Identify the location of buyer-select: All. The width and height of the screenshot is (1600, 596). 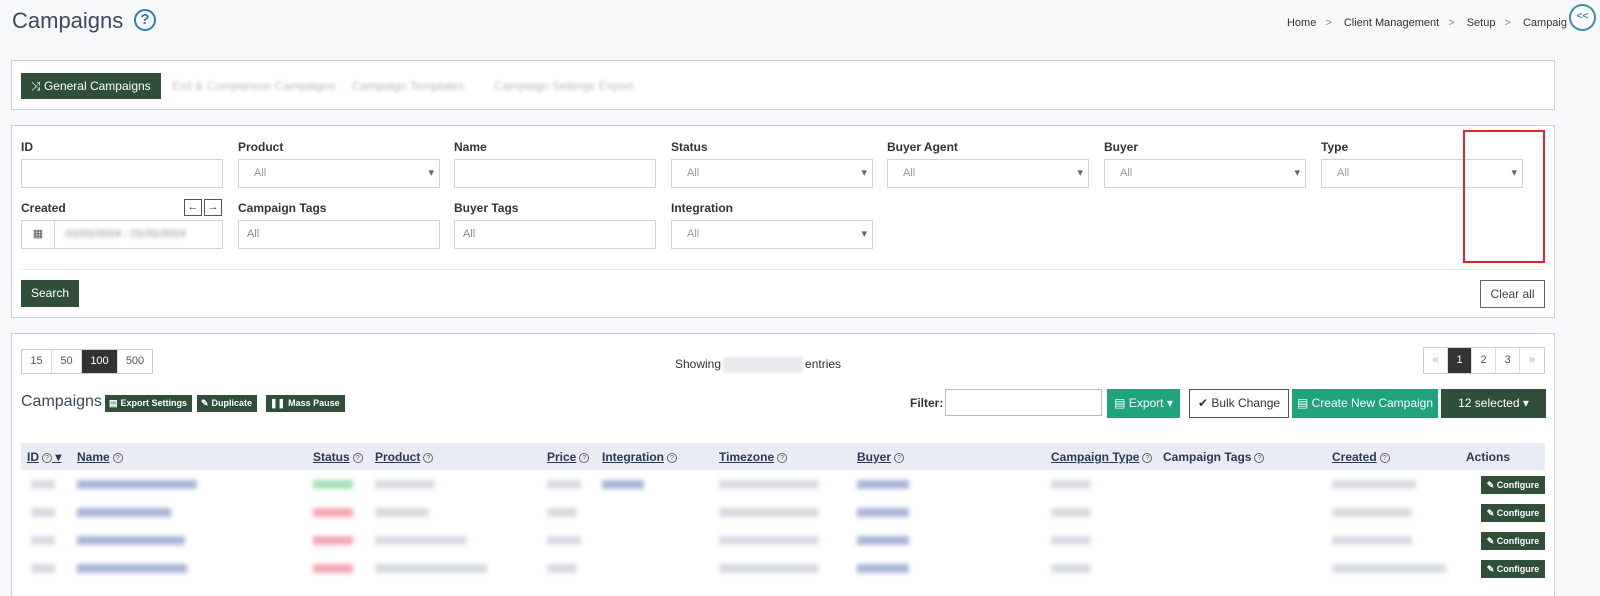
(1205, 173).